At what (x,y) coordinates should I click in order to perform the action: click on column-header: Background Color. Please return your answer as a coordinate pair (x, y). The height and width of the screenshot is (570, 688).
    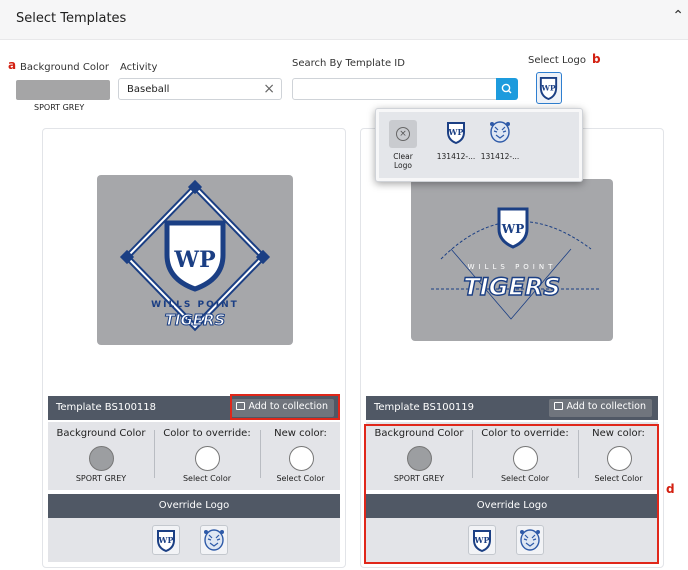
    Looking at the image, I should click on (101, 433).